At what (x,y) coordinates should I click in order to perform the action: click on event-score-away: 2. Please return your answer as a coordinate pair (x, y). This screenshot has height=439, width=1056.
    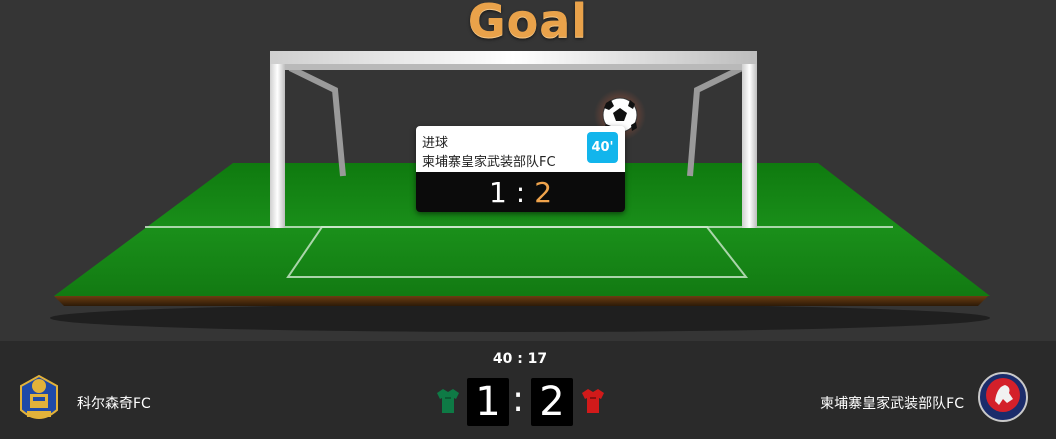
    Looking at the image, I should click on (543, 192).